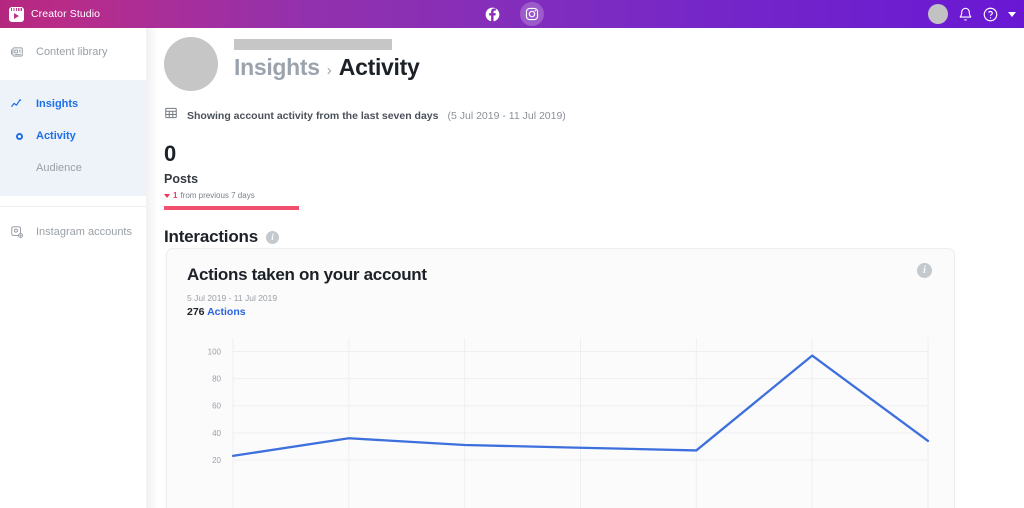 The height and width of the screenshot is (508, 1024). I want to click on card-info-wrap: i, so click(924, 270).